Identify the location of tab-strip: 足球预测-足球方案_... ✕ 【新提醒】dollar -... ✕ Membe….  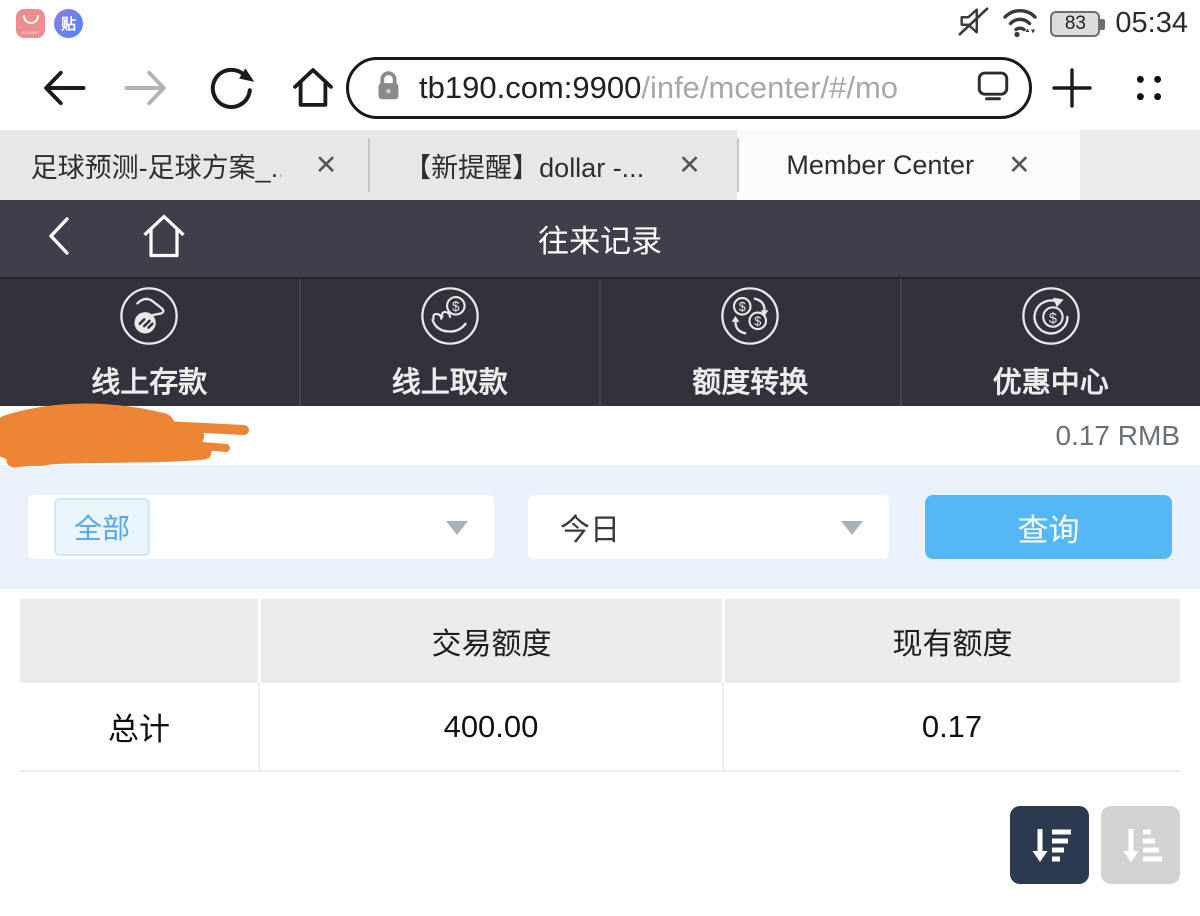
(600, 165).